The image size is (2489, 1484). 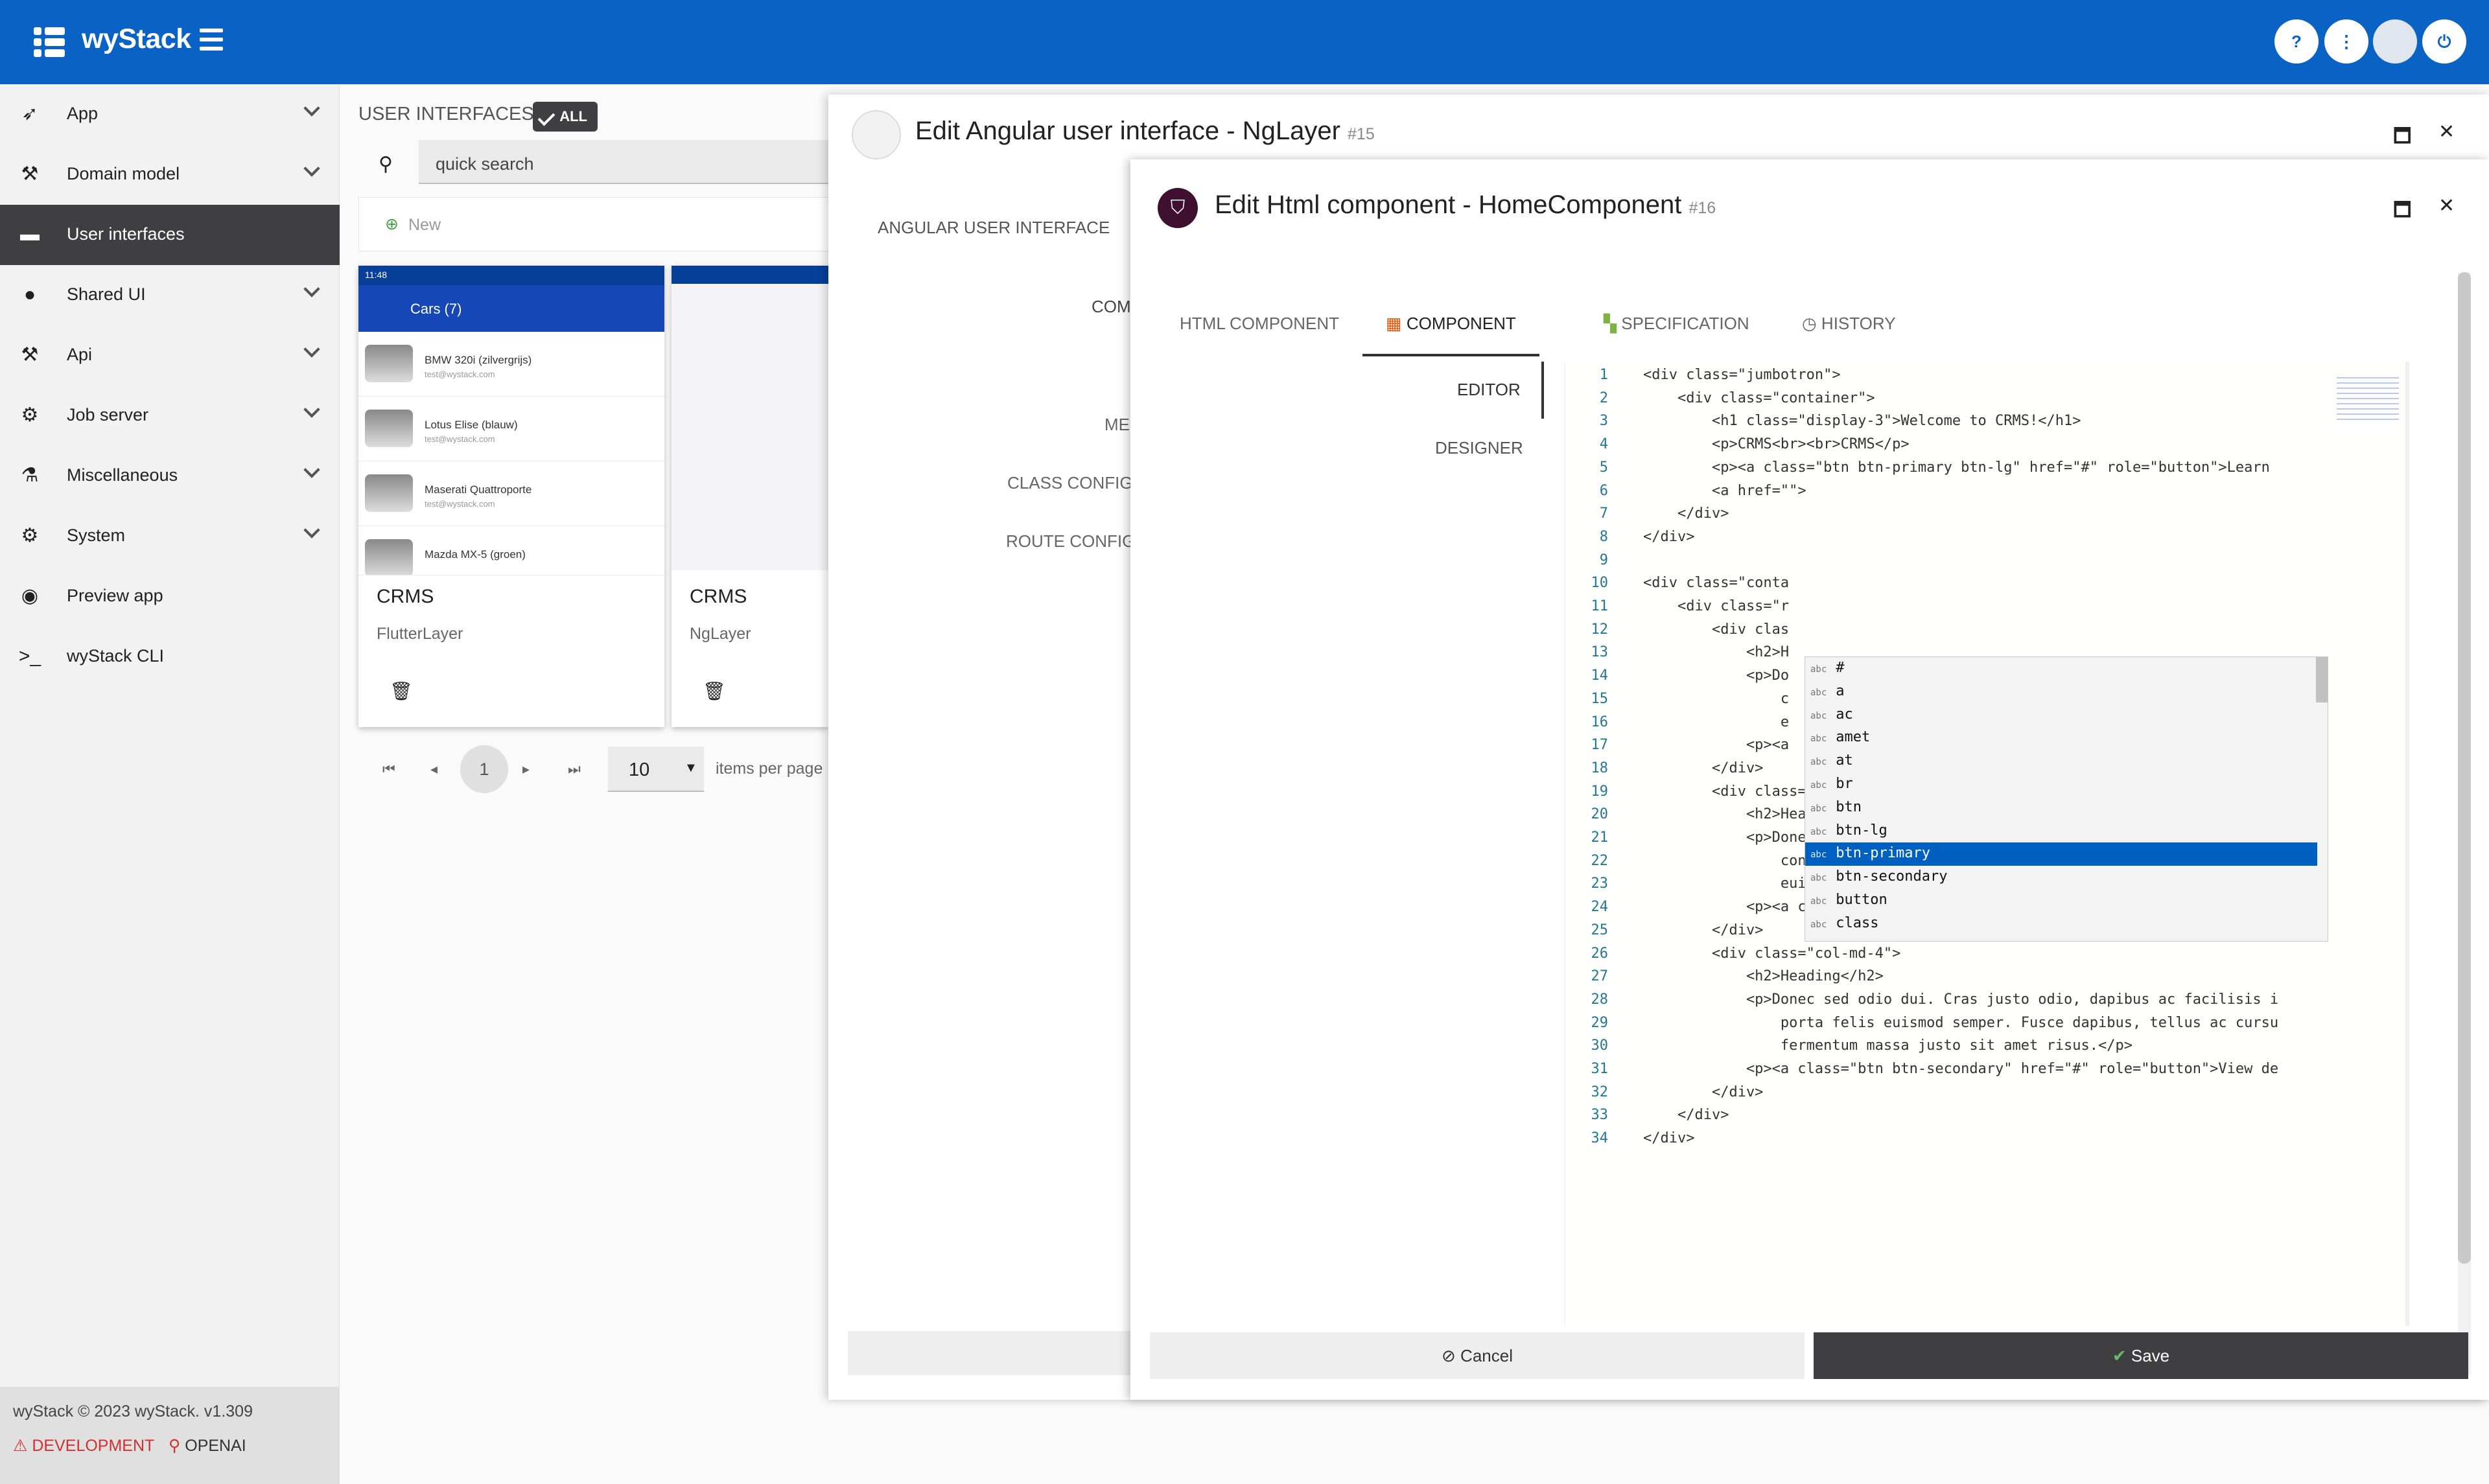 What do you see at coordinates (2061, 761) in the screenshot?
I see `suggestion-item: abc at` at bounding box center [2061, 761].